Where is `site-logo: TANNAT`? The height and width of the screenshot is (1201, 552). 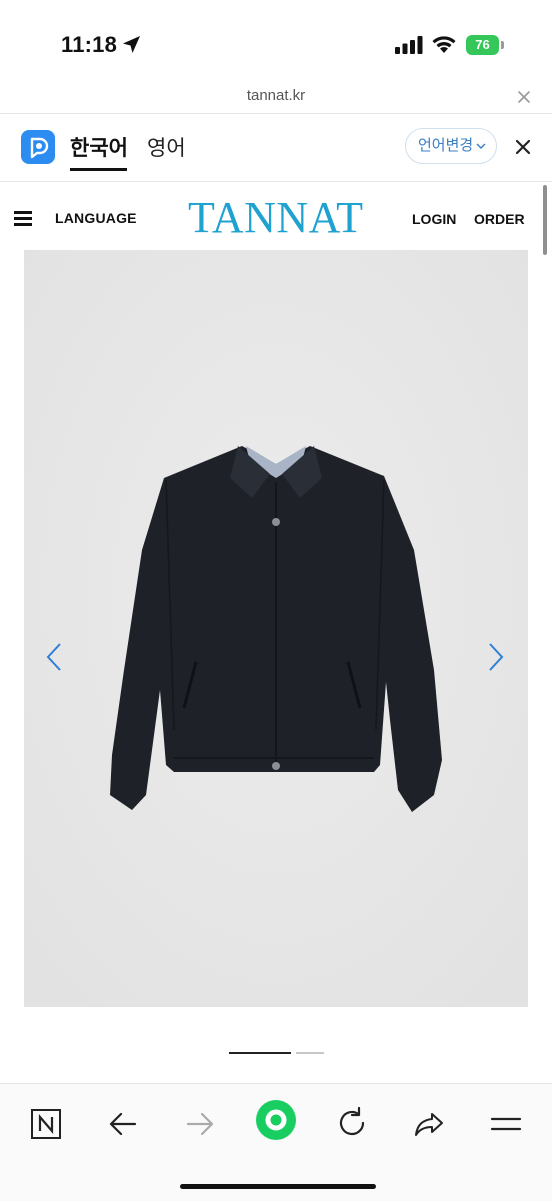
site-logo: TANNAT is located at coordinates (275, 218).